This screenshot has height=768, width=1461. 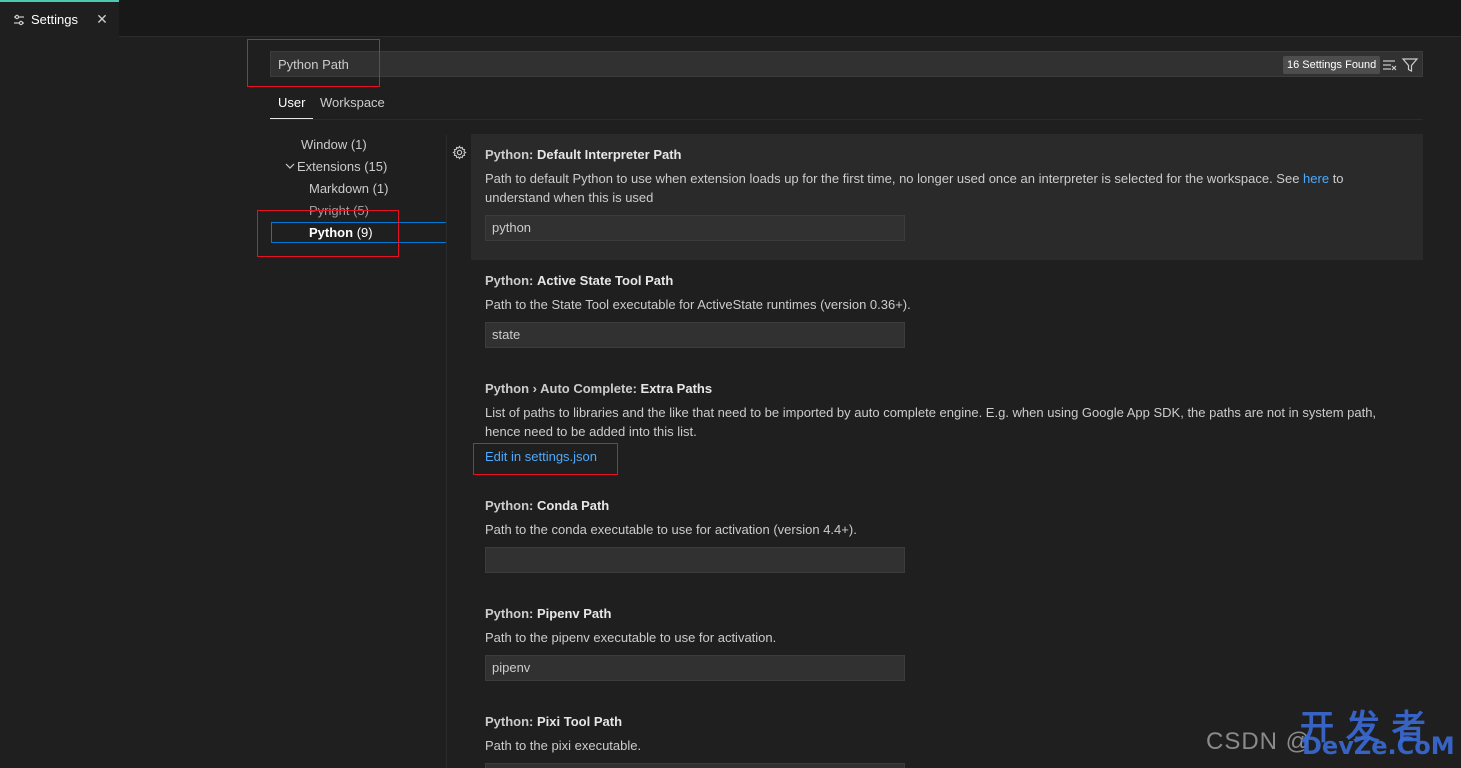 I want to click on results-count-badge: 16 Settings Found, so click(x=1332, y=65).